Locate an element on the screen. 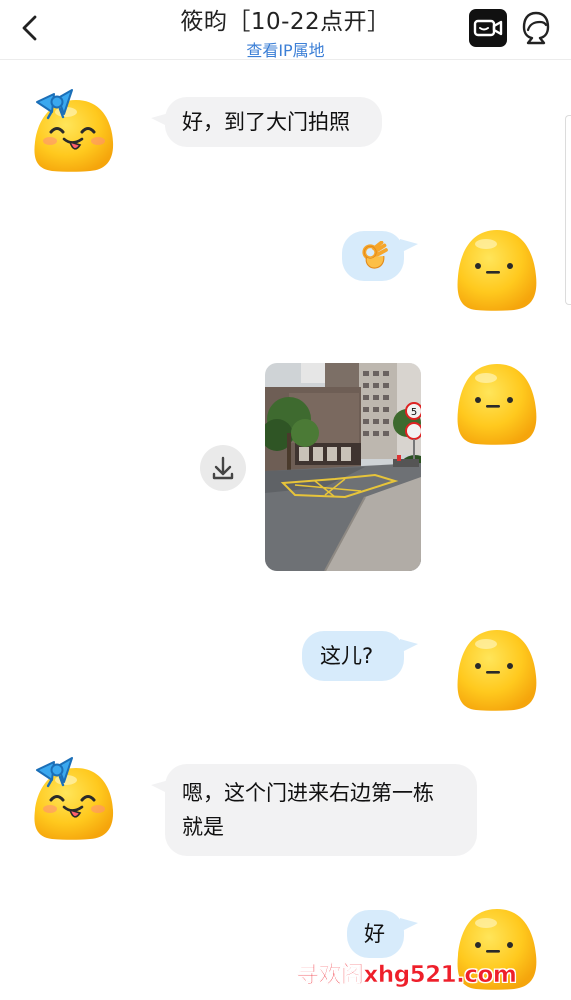 Image resolution: width=571 pixels, height=1000 pixels. download-icon is located at coordinates (223, 468).